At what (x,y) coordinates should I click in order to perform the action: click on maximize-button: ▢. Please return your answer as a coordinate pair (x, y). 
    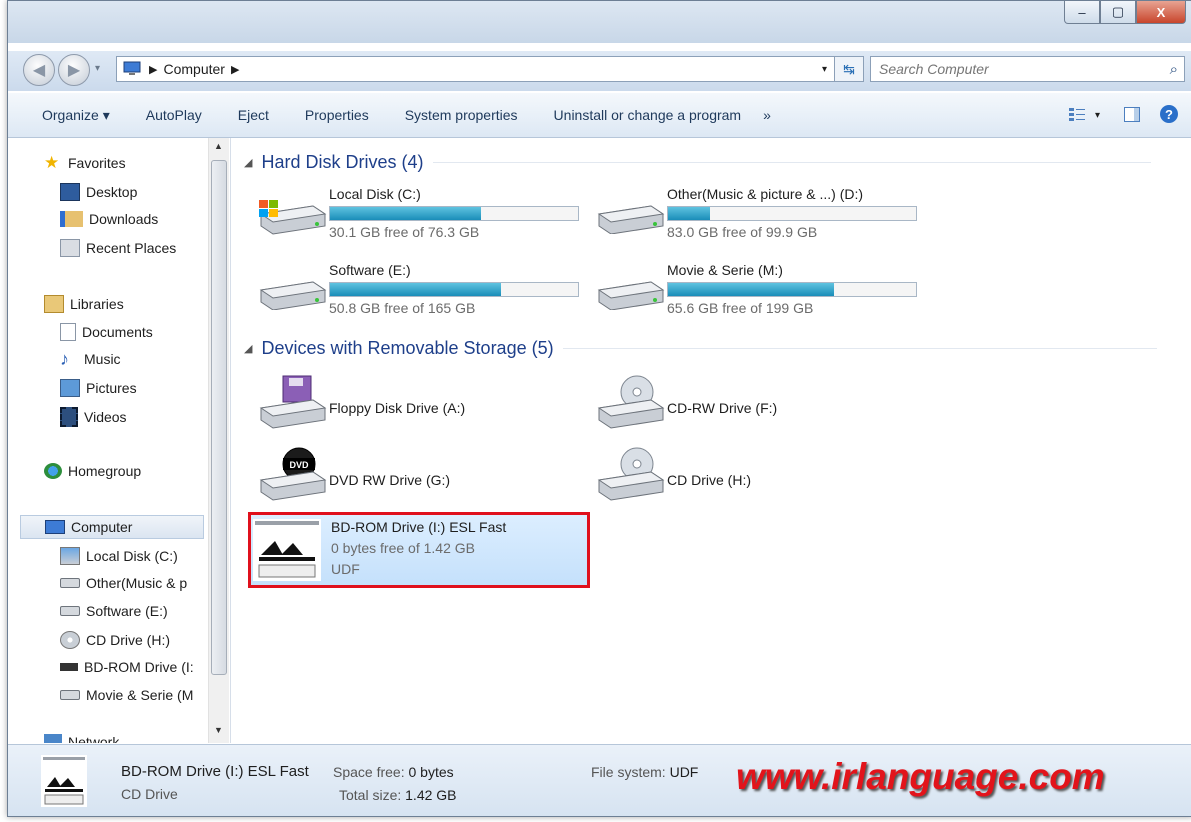
    Looking at the image, I should click on (1118, 12).